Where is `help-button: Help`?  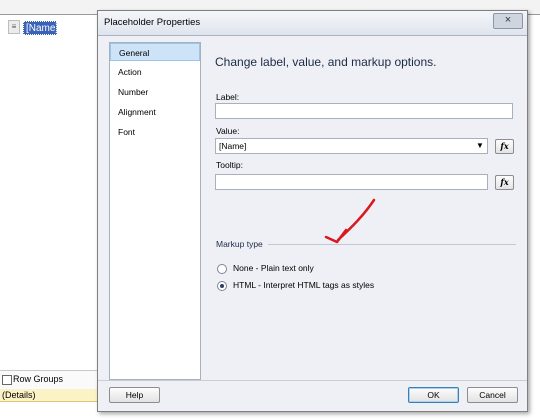
help-button: Help is located at coordinates (134, 395).